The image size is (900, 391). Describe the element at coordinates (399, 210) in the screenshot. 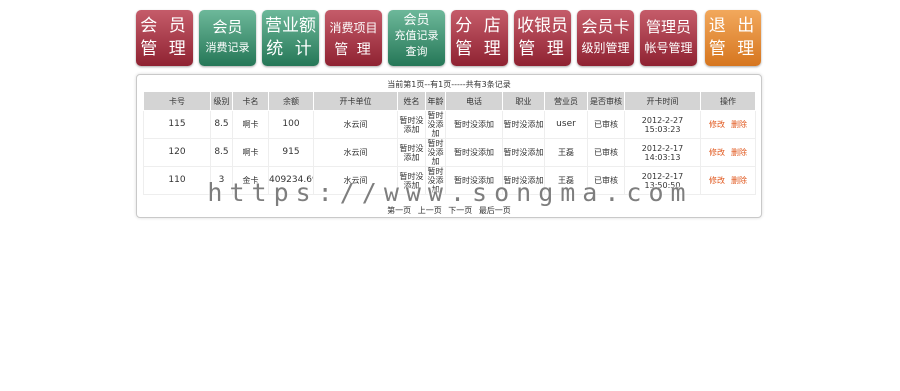

I see `first-page-link: 第一页` at that location.